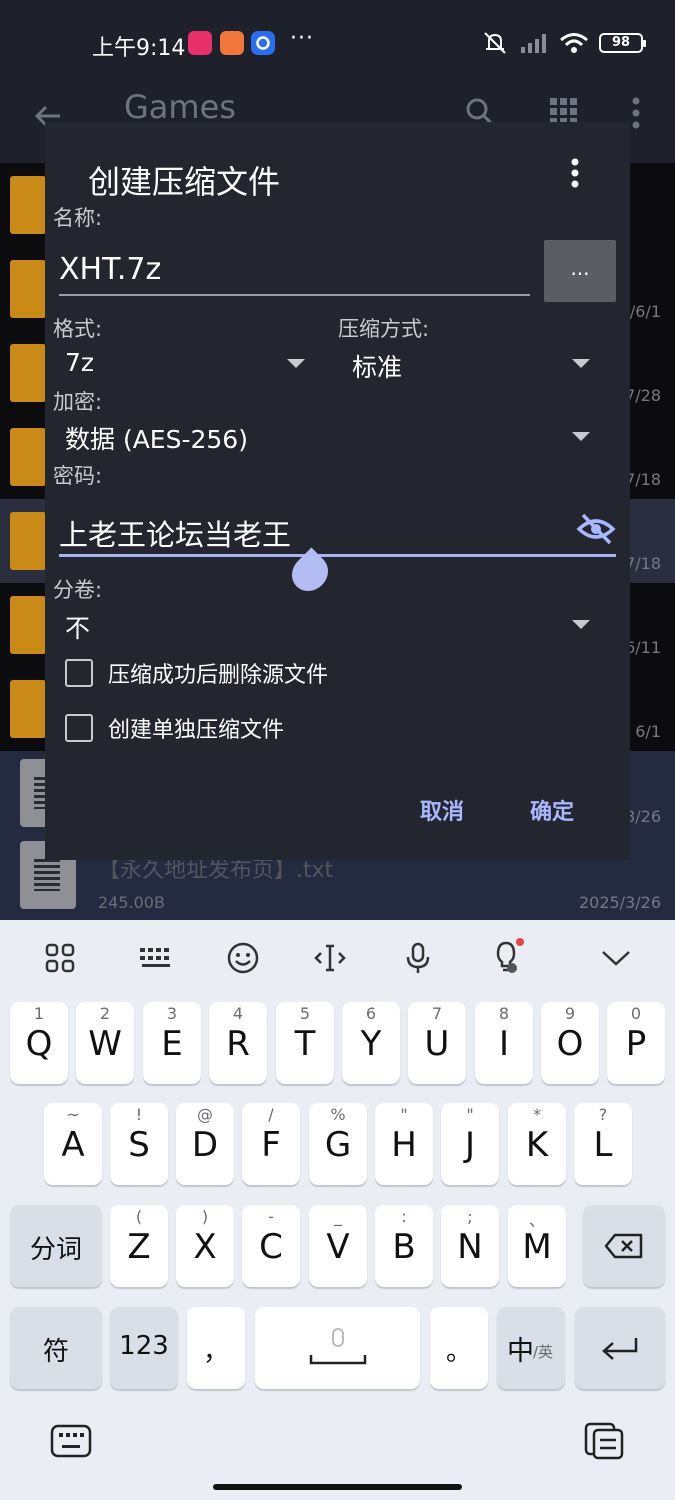 The width and height of the screenshot is (675, 1500). Describe the element at coordinates (531, 1348) in the screenshot. I see `language-switch-key: 中 /英` at that location.